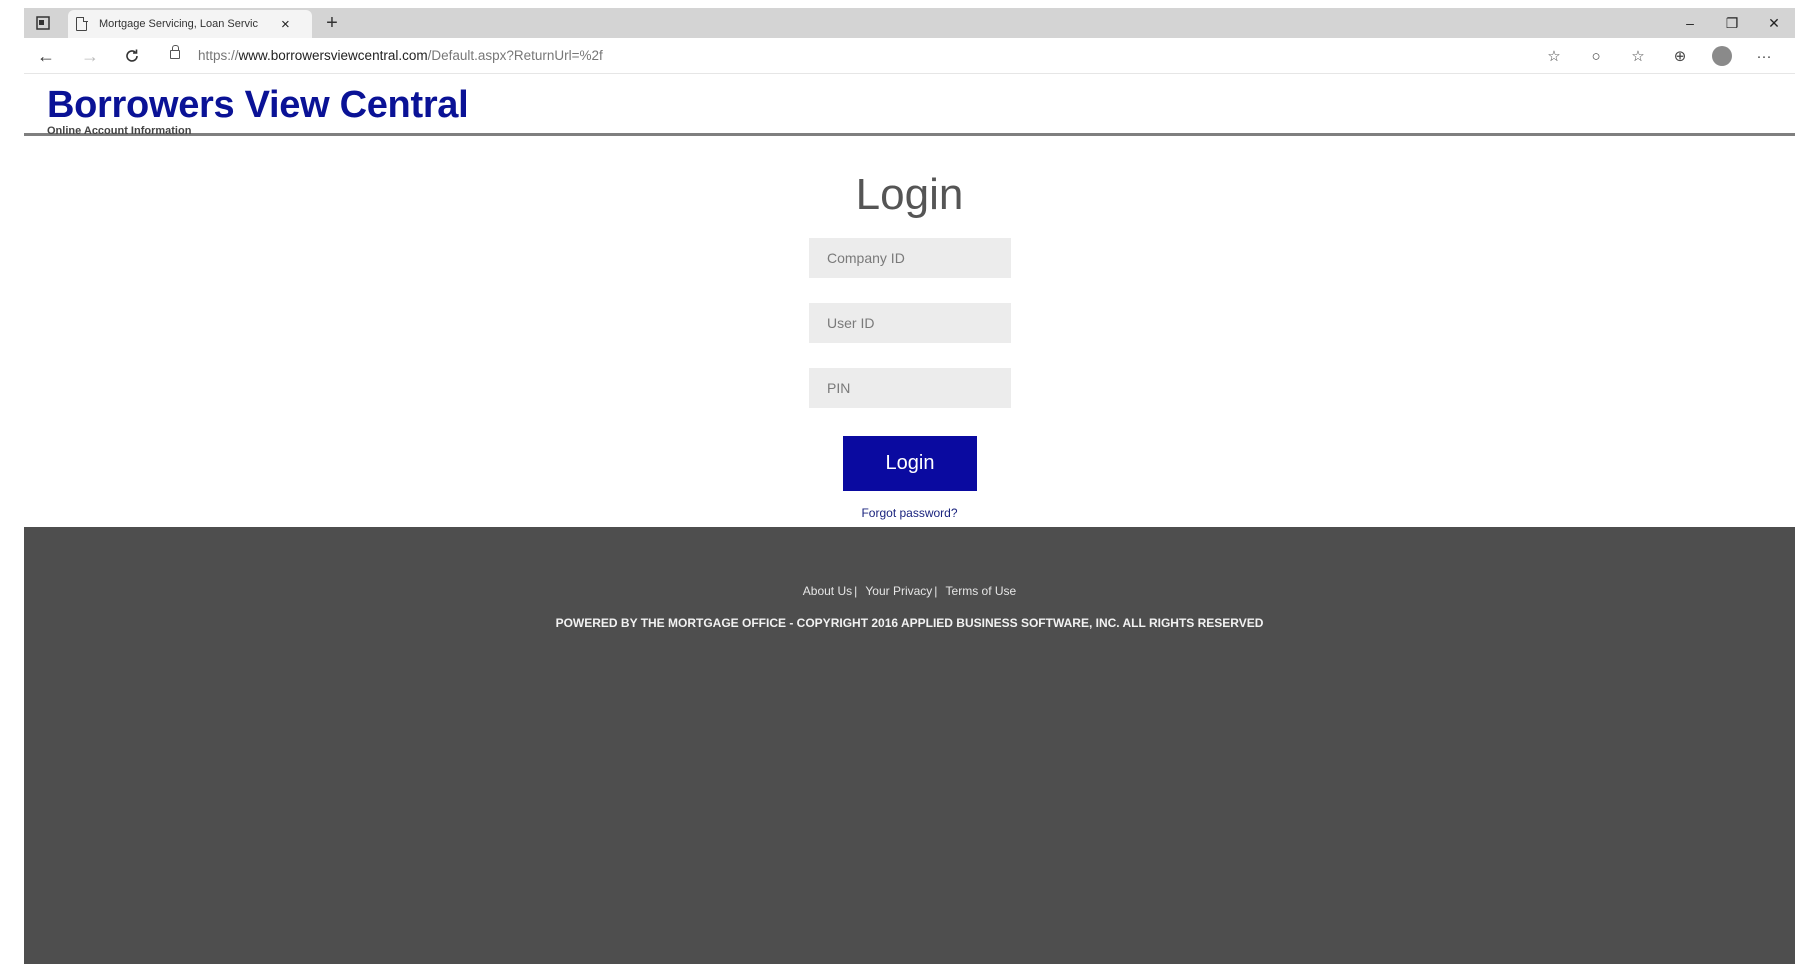  Describe the element at coordinates (1680, 56) in the screenshot. I see `collections-icon: ⊕` at that location.